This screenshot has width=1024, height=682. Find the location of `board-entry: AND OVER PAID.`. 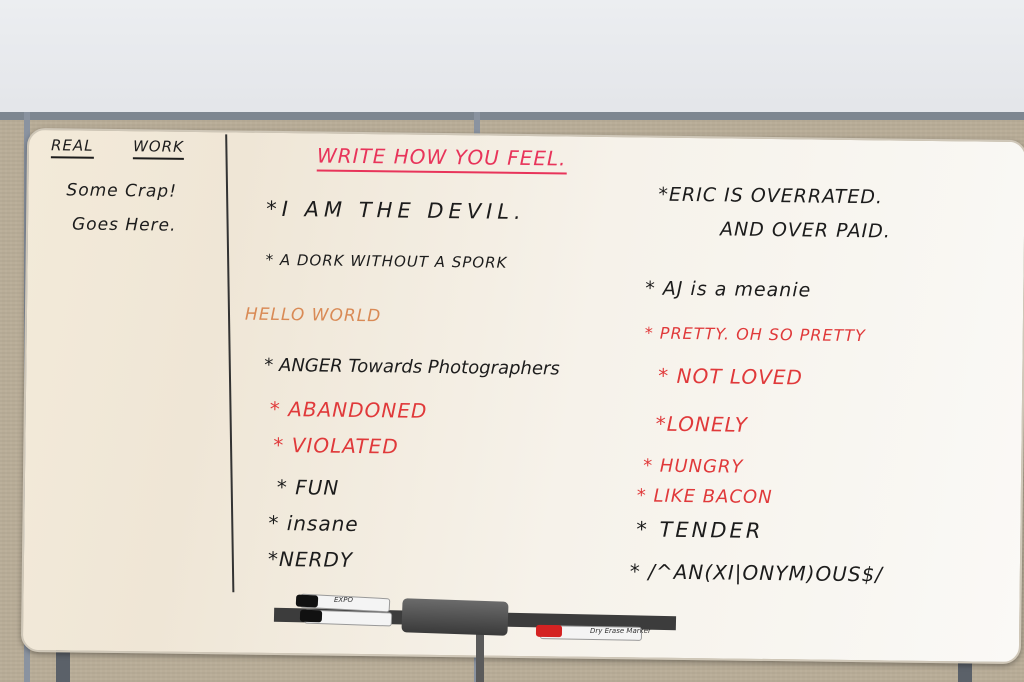

board-entry: AND OVER PAID. is located at coordinates (805, 230).